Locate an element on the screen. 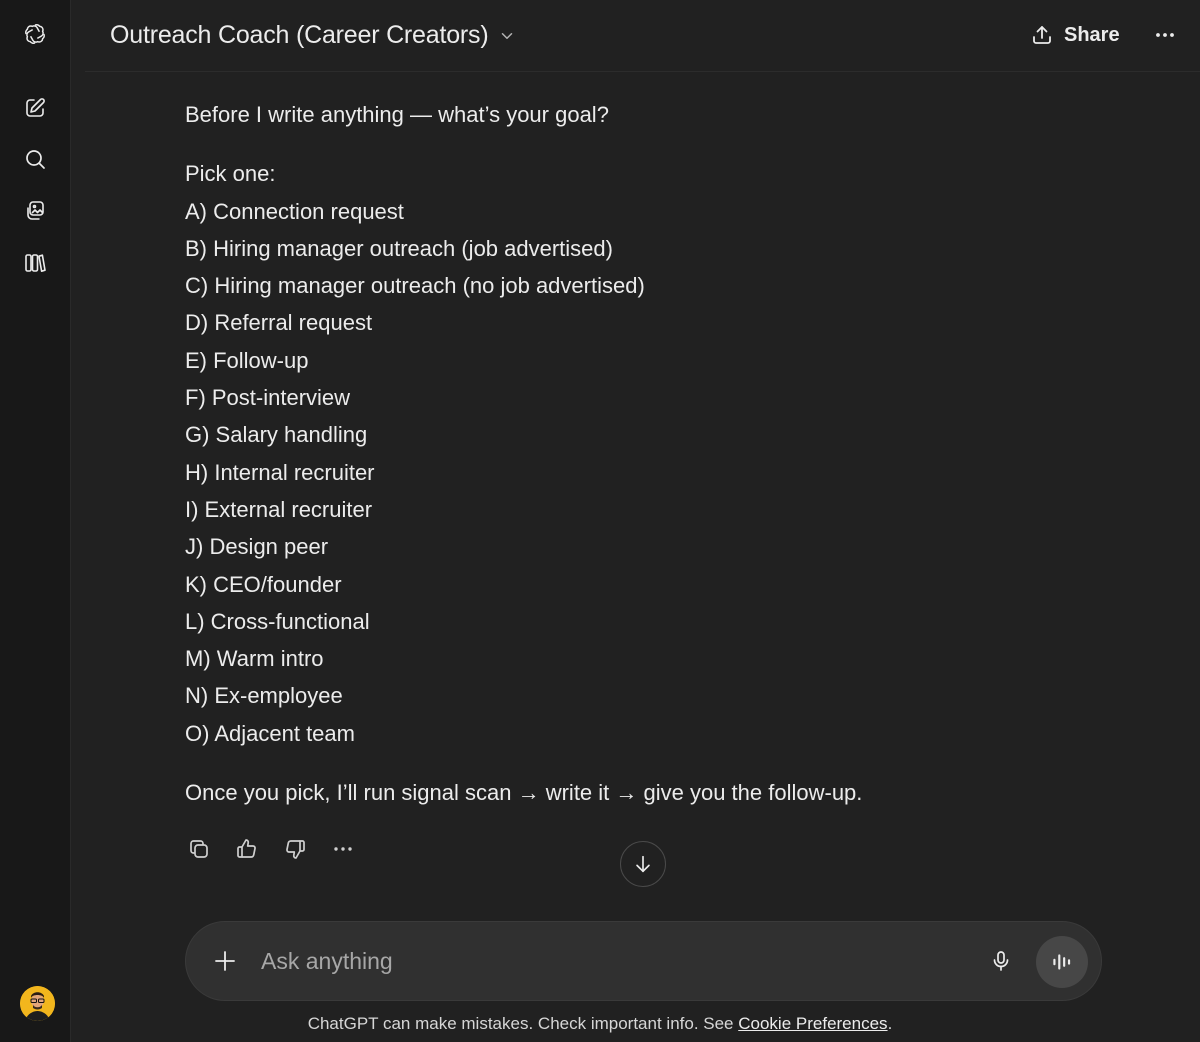 The width and height of the screenshot is (1200, 1042). more-options-button is located at coordinates (1165, 35).